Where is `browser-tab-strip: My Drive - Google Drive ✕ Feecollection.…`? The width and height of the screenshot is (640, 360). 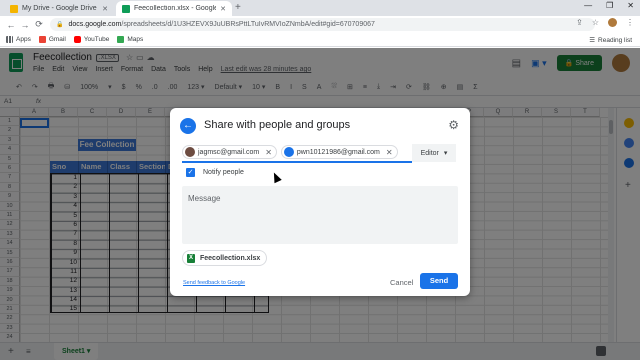 browser-tab-strip: My Drive - Google Drive ✕ Feecollection.… is located at coordinates (320, 8).